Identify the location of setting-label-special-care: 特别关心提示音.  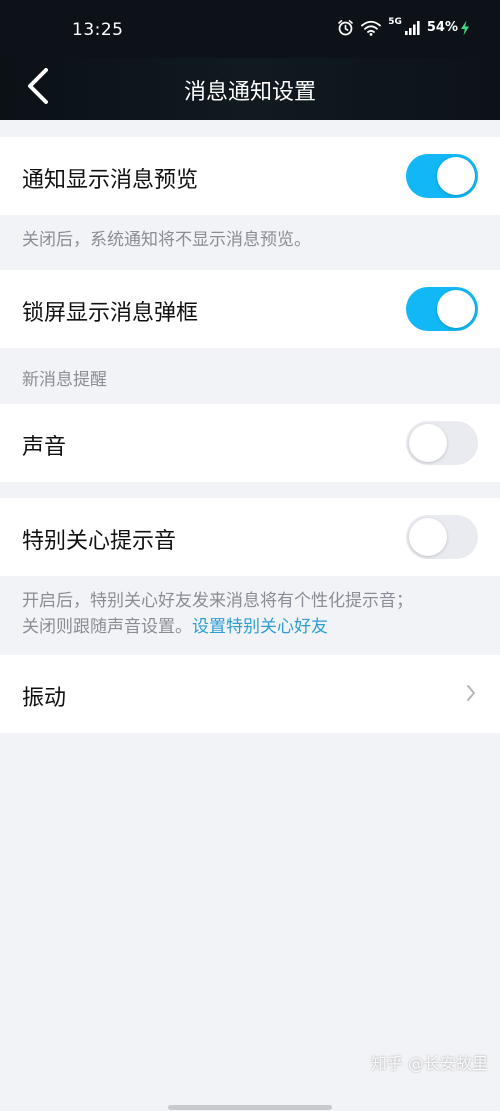
(99, 541).